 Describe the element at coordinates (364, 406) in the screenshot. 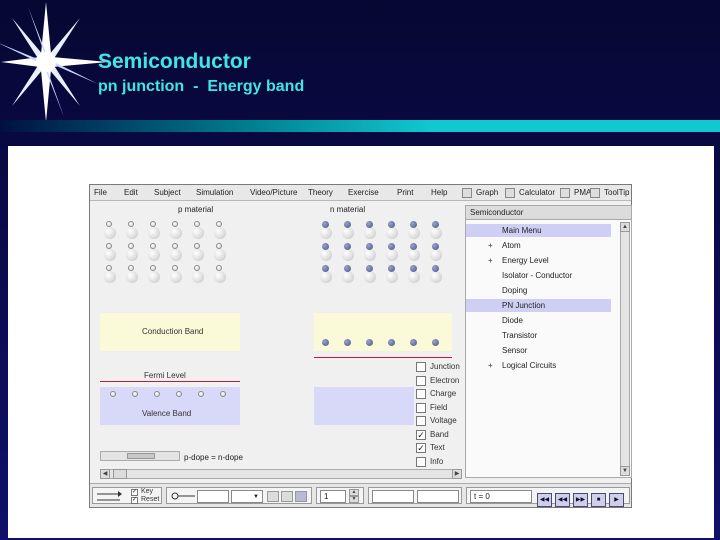

I see `valence-band-n` at that location.